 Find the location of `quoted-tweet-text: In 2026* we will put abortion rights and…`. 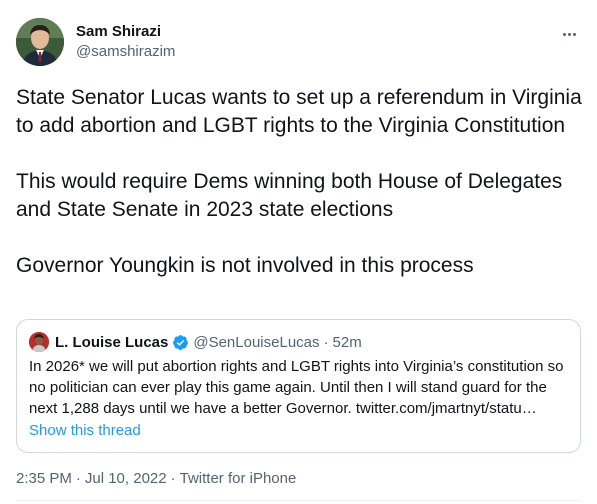

quoted-tweet-text: In 2026* we will put abortion rights and… is located at coordinates (296, 387).